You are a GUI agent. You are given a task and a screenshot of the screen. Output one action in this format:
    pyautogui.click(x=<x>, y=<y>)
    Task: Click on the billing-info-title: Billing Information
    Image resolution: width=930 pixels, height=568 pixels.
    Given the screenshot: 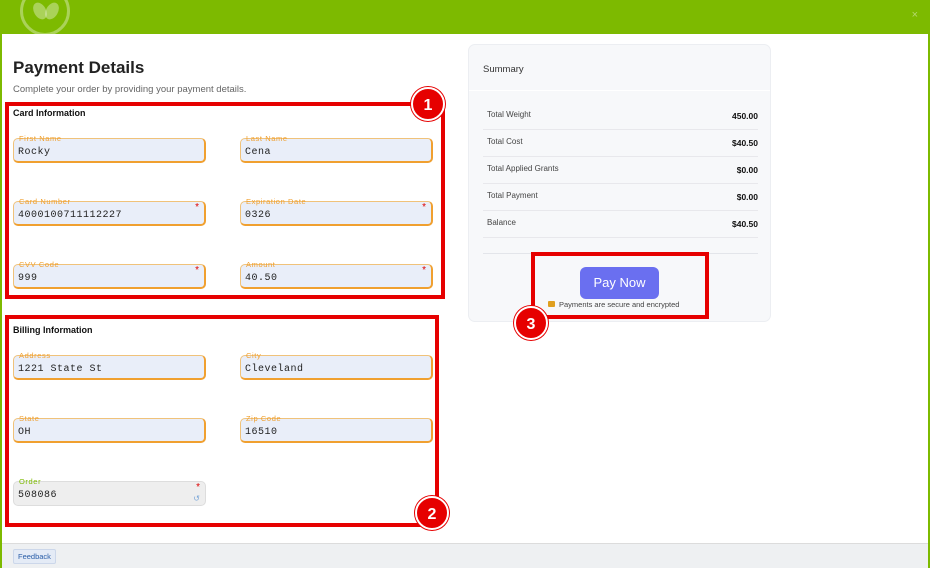 What is the action you would take?
    pyautogui.click(x=53, y=330)
    